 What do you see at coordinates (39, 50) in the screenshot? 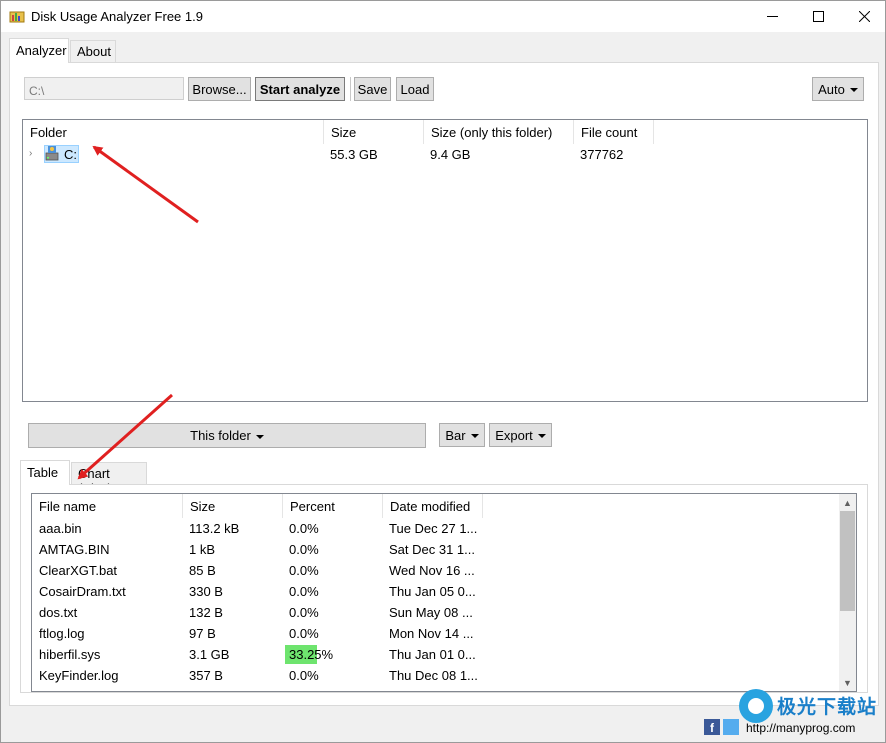
I see `tab-analyzer: Analyzer` at bounding box center [39, 50].